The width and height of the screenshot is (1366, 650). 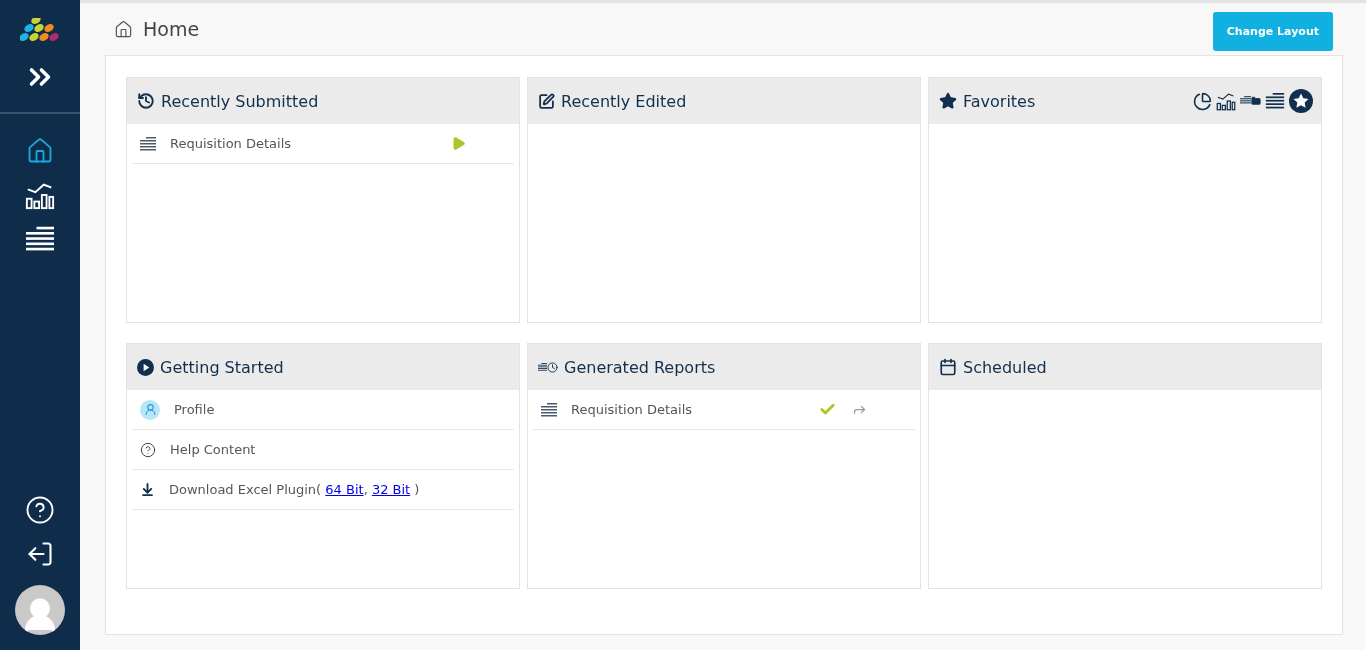 What do you see at coordinates (222, 367) in the screenshot?
I see `widget-title: Getting Started` at bounding box center [222, 367].